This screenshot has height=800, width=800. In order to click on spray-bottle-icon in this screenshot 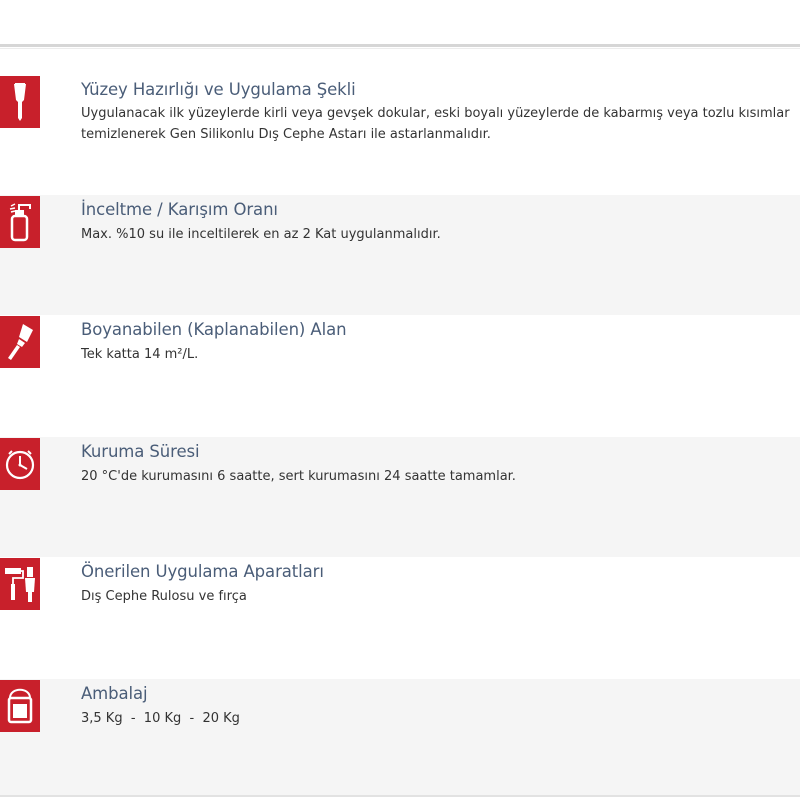, I will do `click(20, 222)`.